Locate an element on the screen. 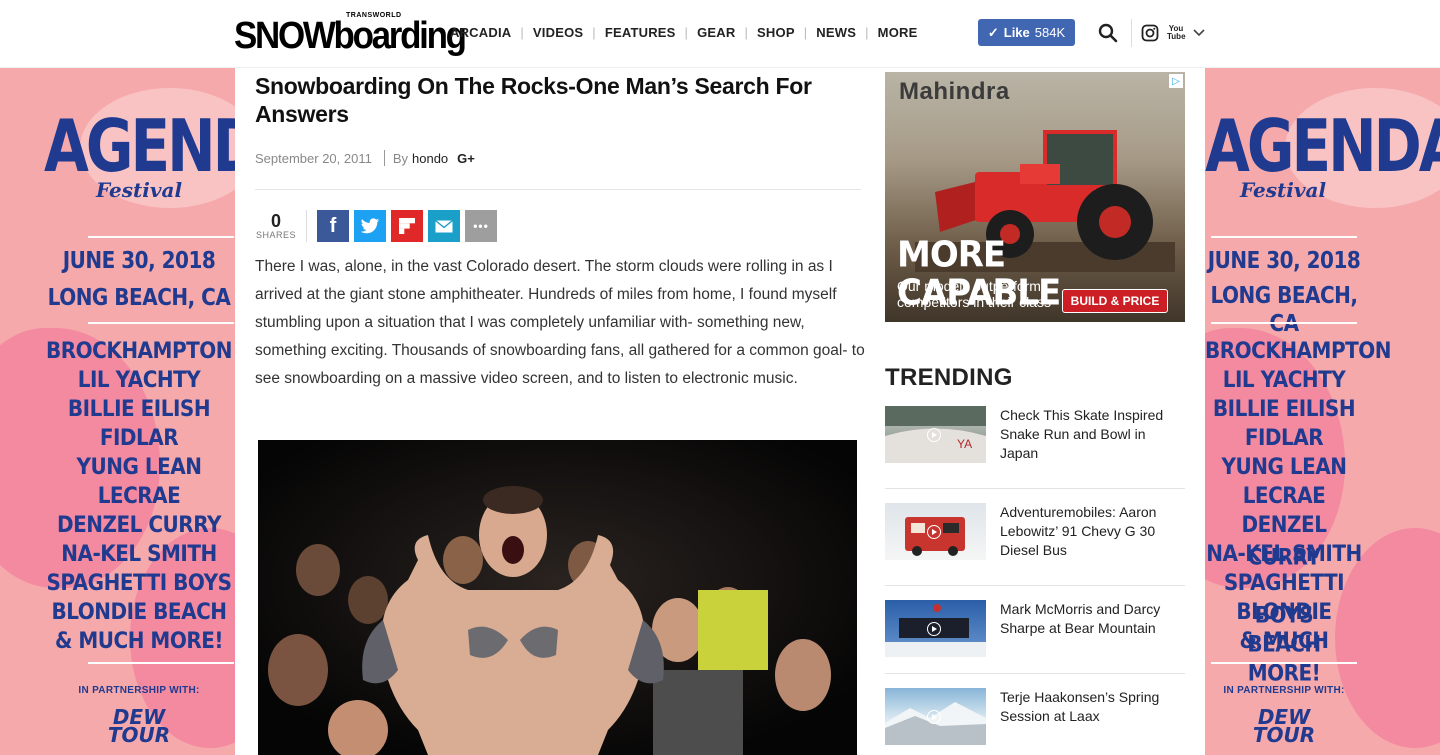 The width and height of the screenshot is (1440, 755). ad-act: FIDLAR is located at coordinates (139, 437).